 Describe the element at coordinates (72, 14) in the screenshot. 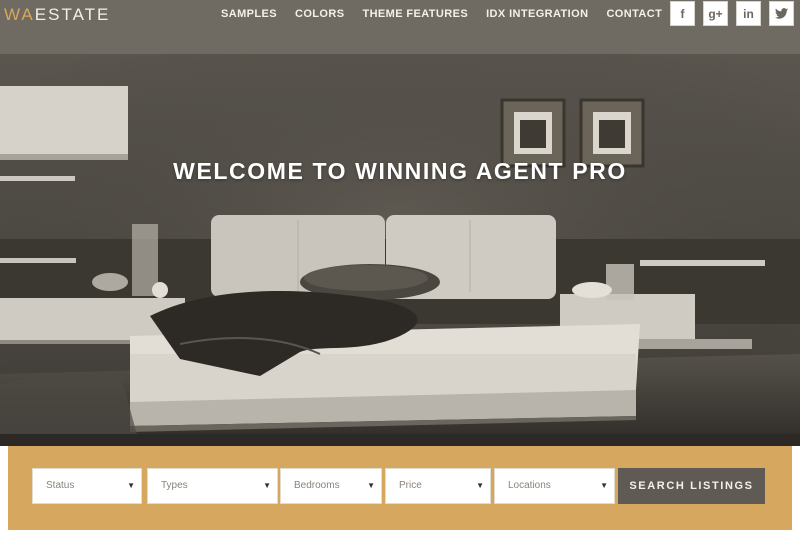

I see `logo-text: ESTATE` at that location.